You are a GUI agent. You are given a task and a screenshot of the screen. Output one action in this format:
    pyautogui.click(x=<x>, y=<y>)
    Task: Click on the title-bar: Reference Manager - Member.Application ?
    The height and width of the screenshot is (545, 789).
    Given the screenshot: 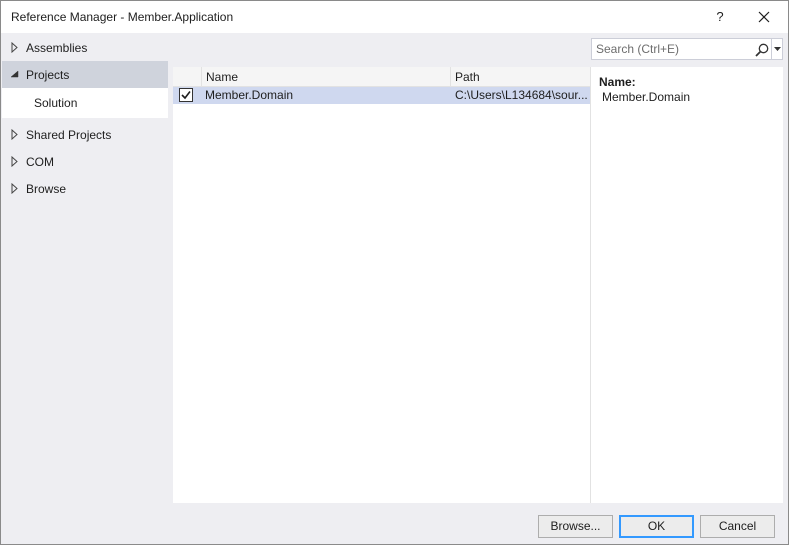 What is the action you would take?
    pyautogui.click(x=394, y=17)
    